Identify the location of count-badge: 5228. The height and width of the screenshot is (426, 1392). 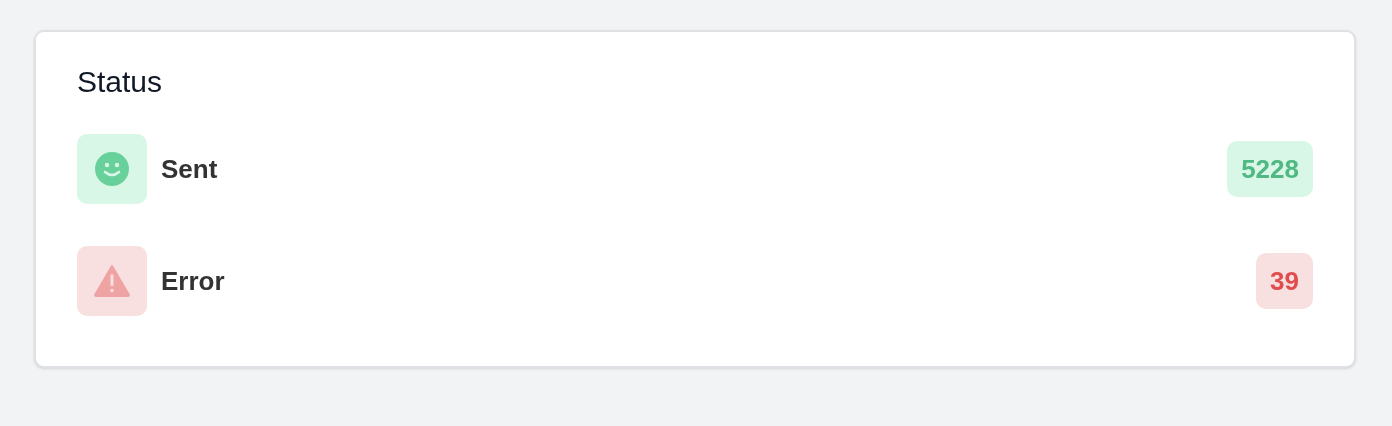
(1270, 169).